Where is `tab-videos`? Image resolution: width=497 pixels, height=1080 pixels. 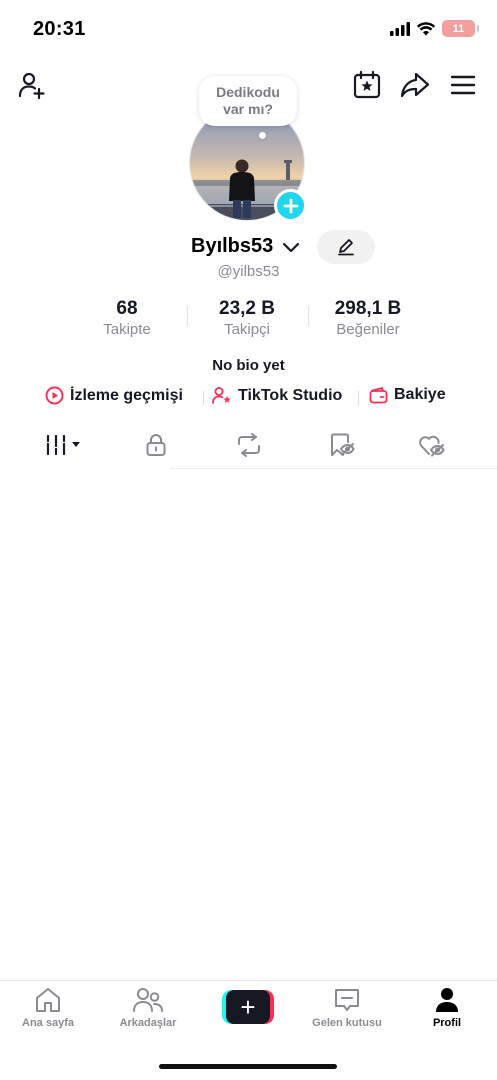 tab-videos is located at coordinates (64, 445).